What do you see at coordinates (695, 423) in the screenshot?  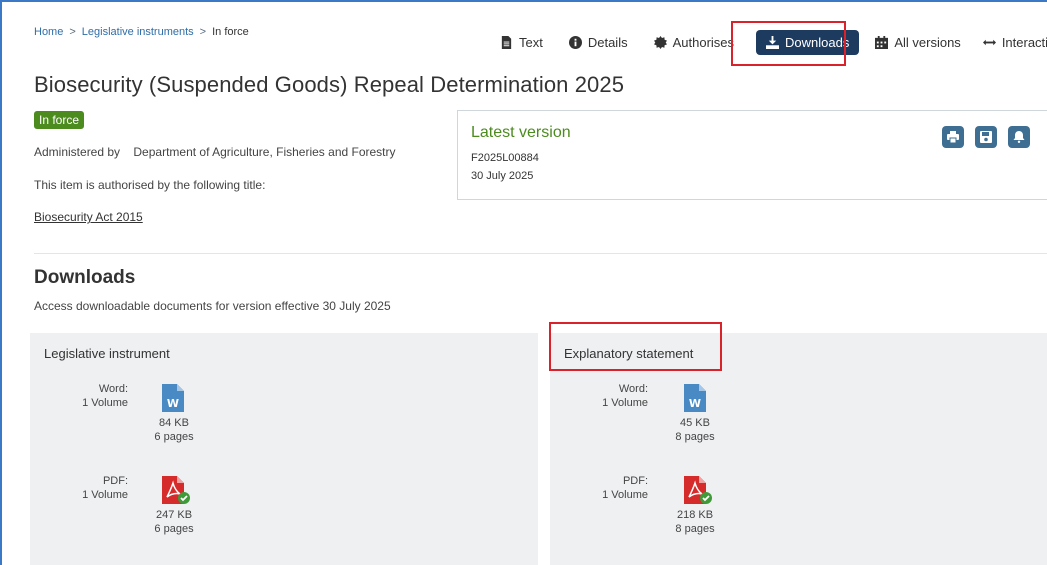 I see `word-size: 45 KB` at bounding box center [695, 423].